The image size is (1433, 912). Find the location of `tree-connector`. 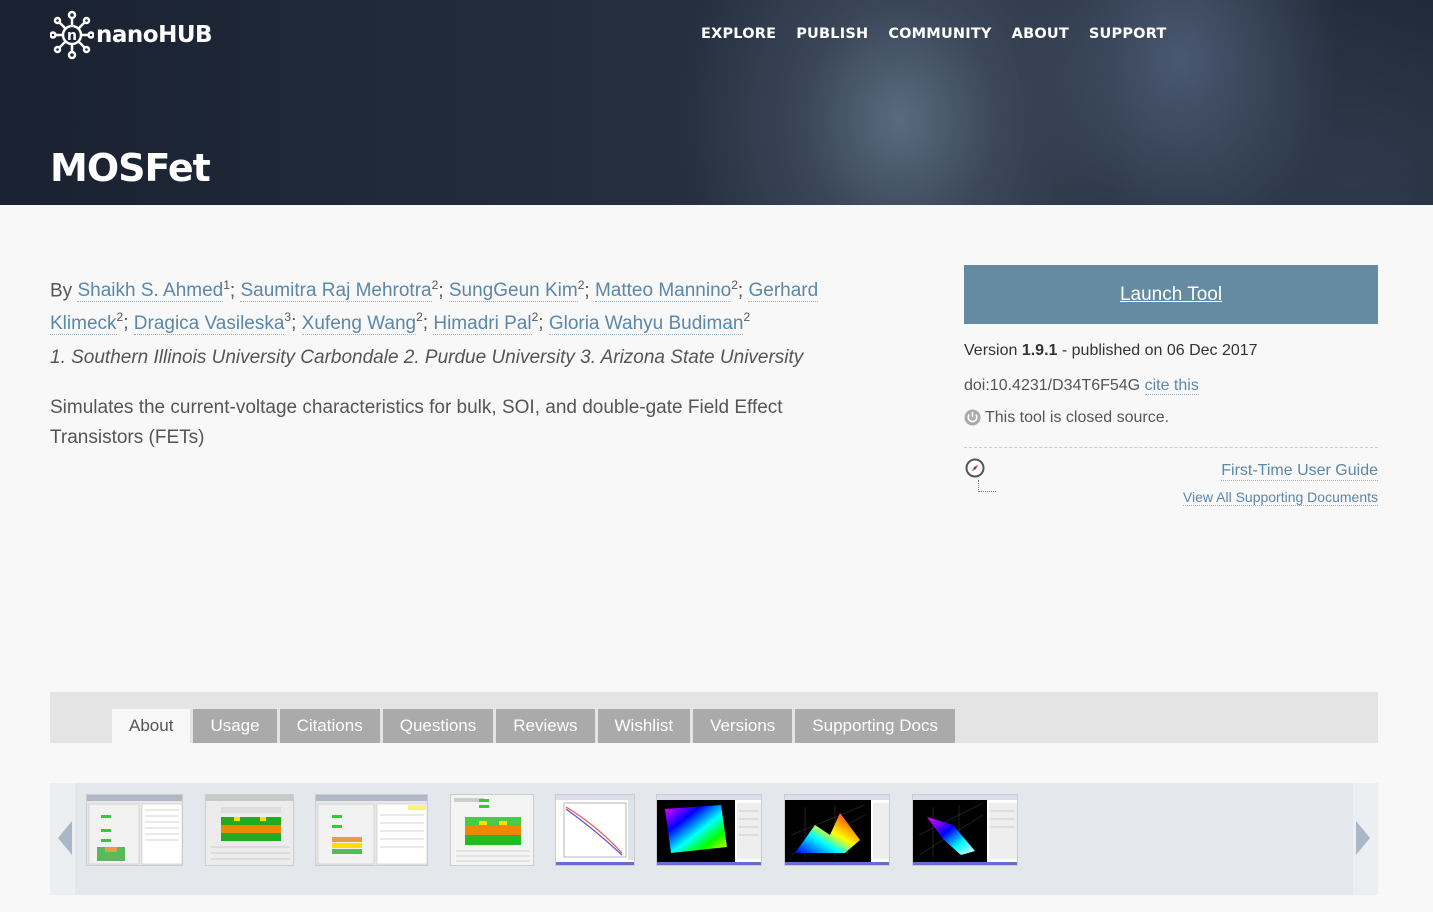

tree-connector is located at coordinates (987, 486).